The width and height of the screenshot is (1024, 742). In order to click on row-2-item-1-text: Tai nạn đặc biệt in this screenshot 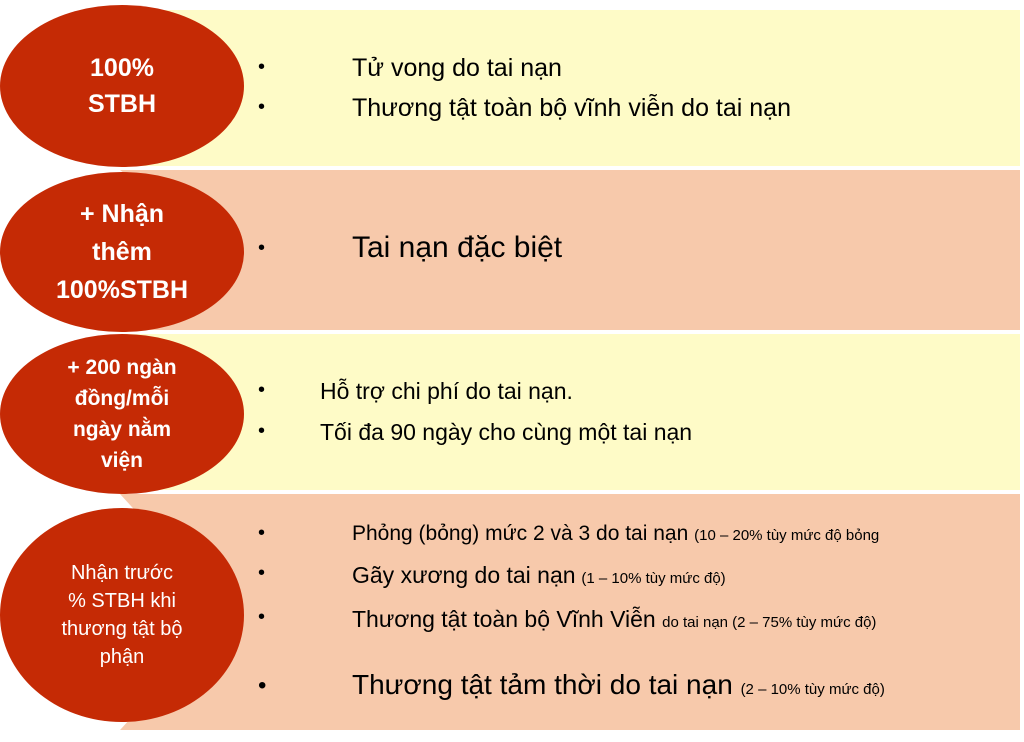, I will do `click(457, 247)`.